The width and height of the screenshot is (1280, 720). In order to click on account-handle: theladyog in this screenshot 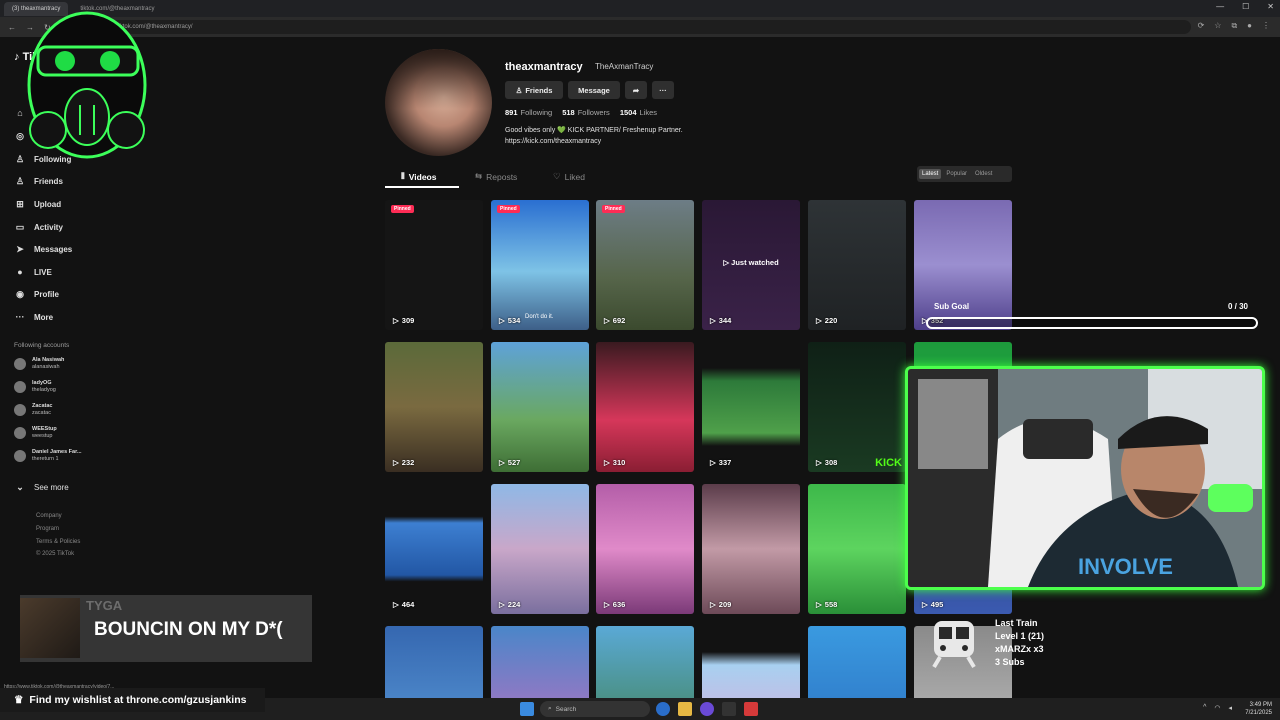, I will do `click(44, 390)`.